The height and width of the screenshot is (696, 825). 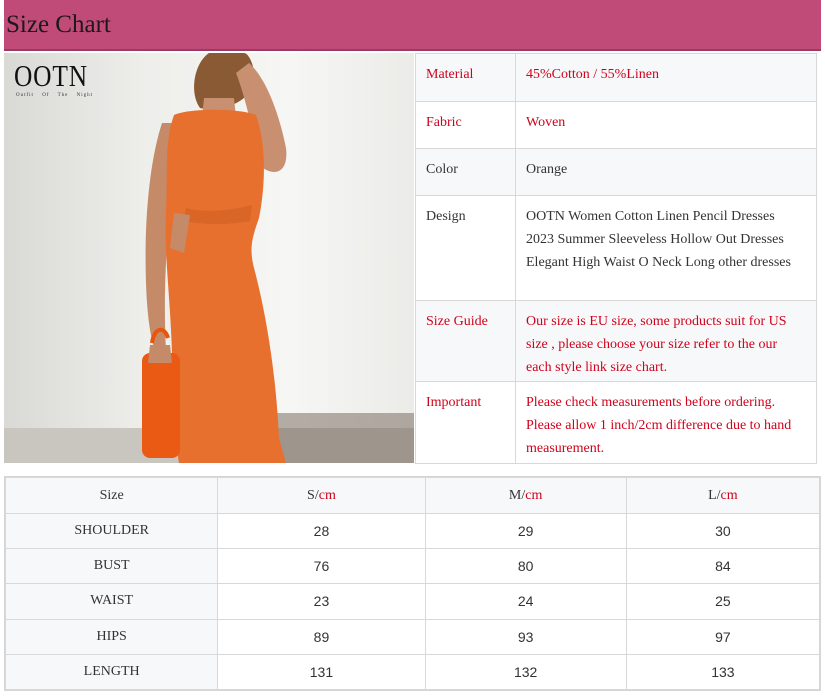 I want to click on info-value: Woven, so click(x=666, y=125).